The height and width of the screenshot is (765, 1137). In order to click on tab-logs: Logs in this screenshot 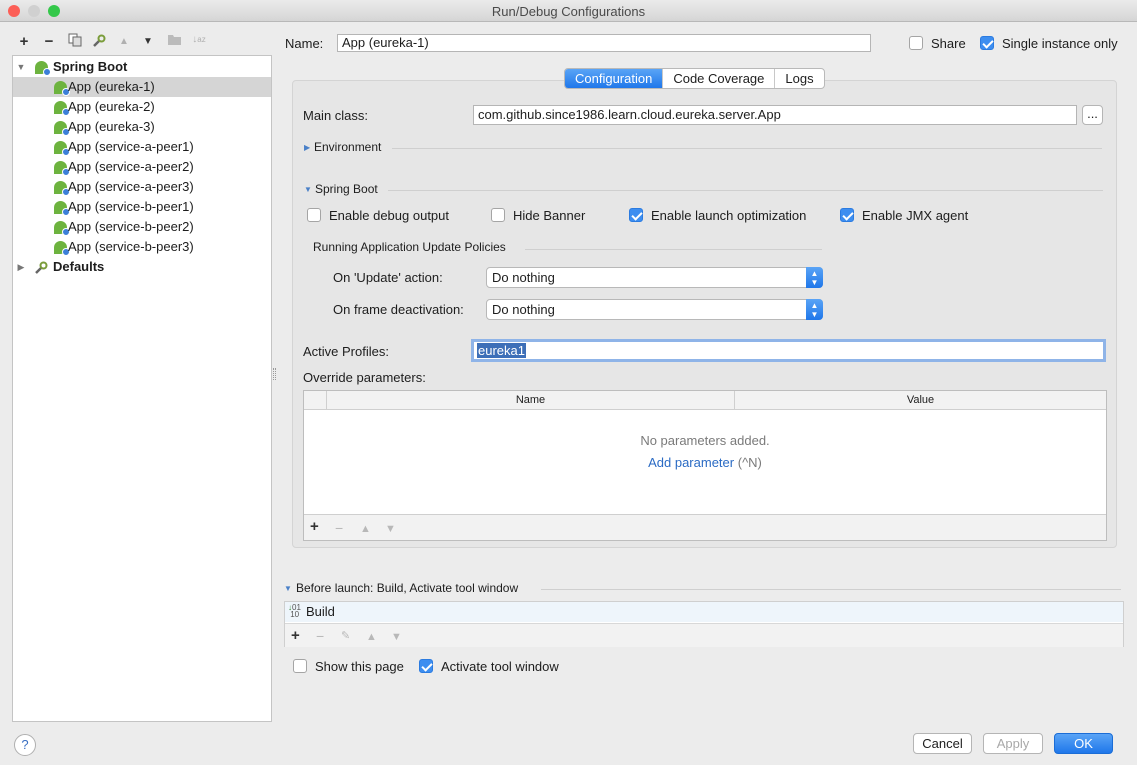, I will do `click(799, 78)`.